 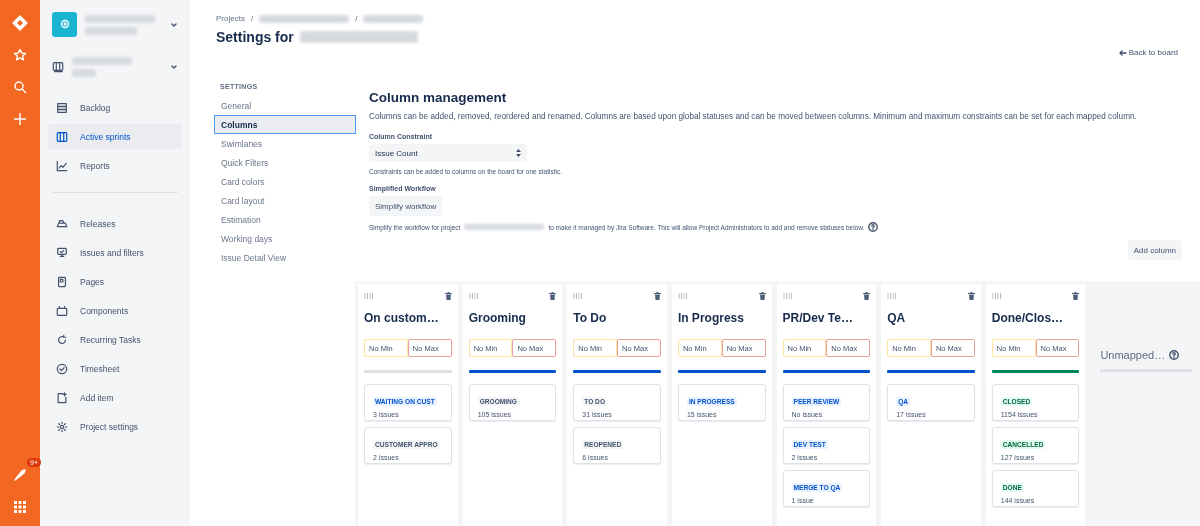 I want to click on sidebar-item: Backlog, so click(x=115, y=107).